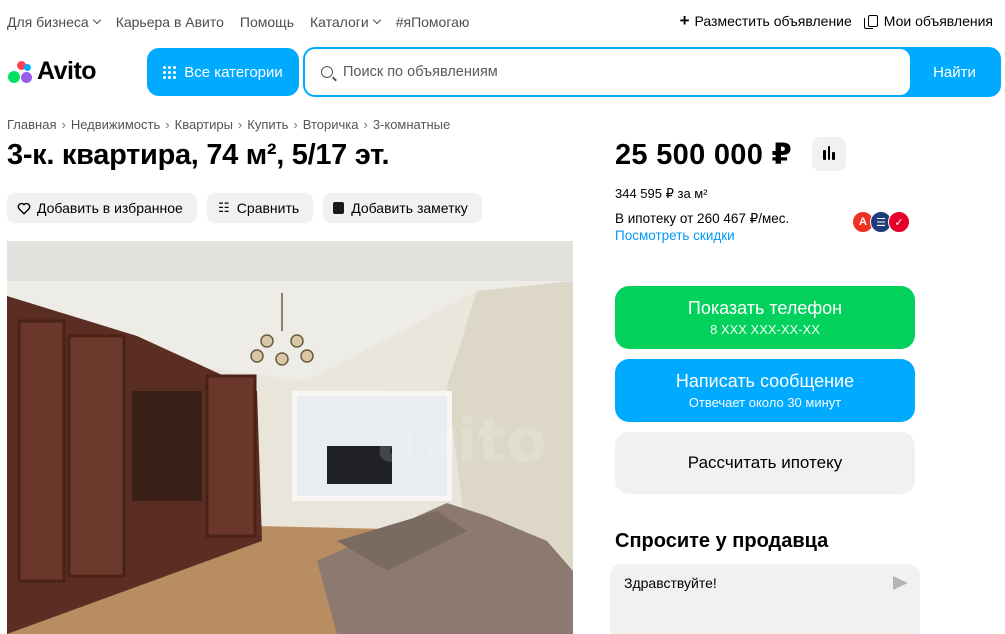 This screenshot has width=1005, height=634. What do you see at coordinates (954, 72) in the screenshot?
I see `search-button: Найти` at bounding box center [954, 72].